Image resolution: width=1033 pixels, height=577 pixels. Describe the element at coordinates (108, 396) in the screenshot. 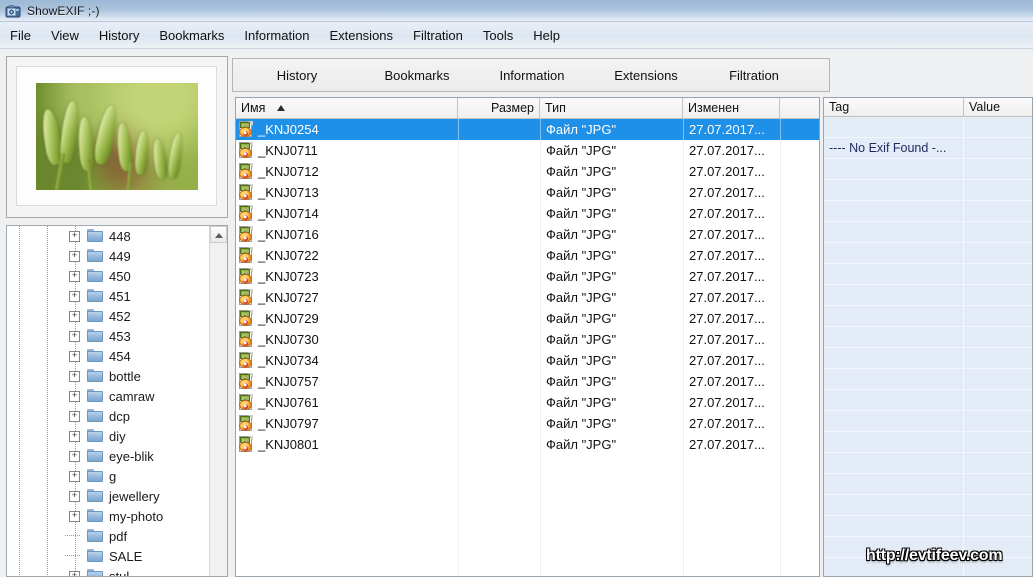

I see `tree-item-camraw: camraw` at that location.